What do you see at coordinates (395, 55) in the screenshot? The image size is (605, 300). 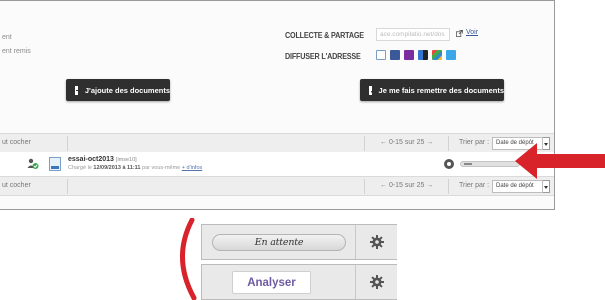 I see `facebook-icon` at bounding box center [395, 55].